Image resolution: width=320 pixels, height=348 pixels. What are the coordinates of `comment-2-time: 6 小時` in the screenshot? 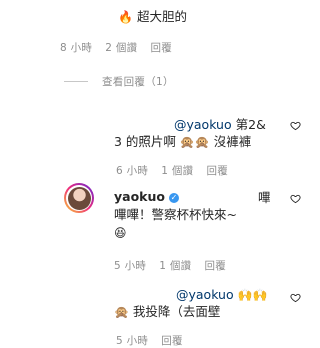 It's located at (132, 170).